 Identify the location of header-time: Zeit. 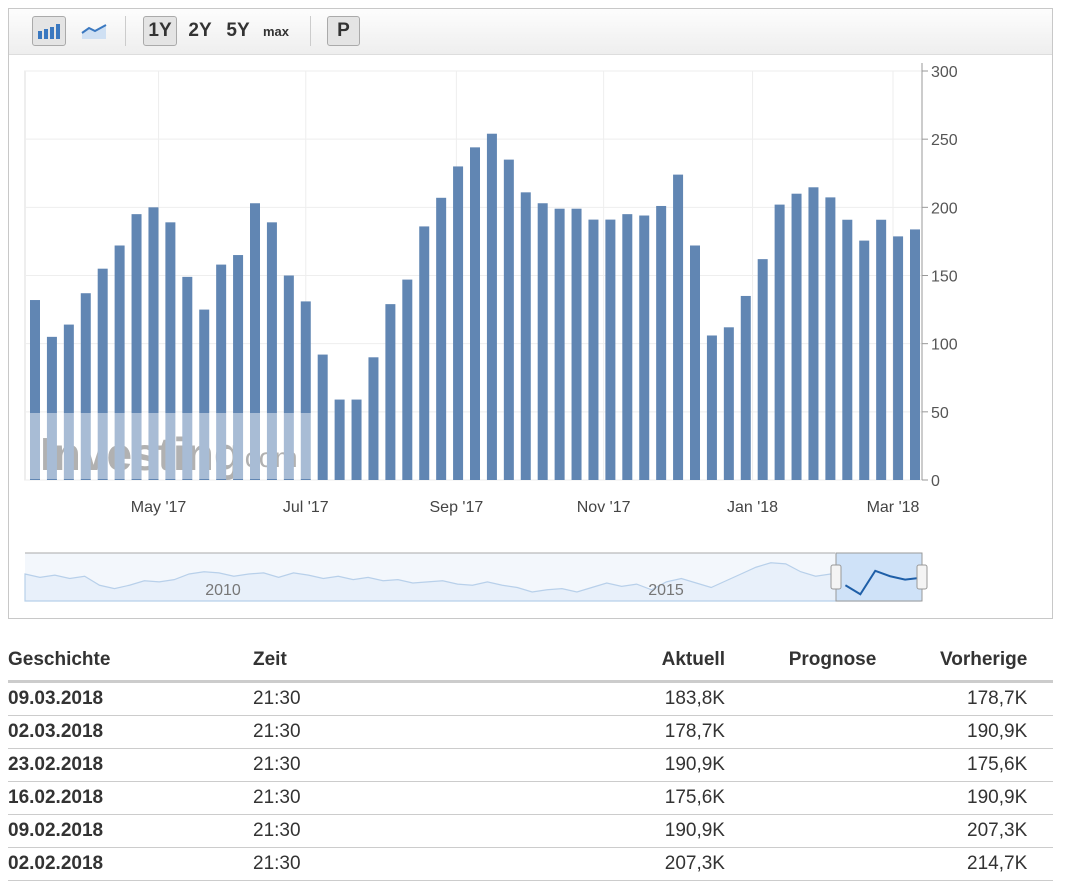
(403, 661).